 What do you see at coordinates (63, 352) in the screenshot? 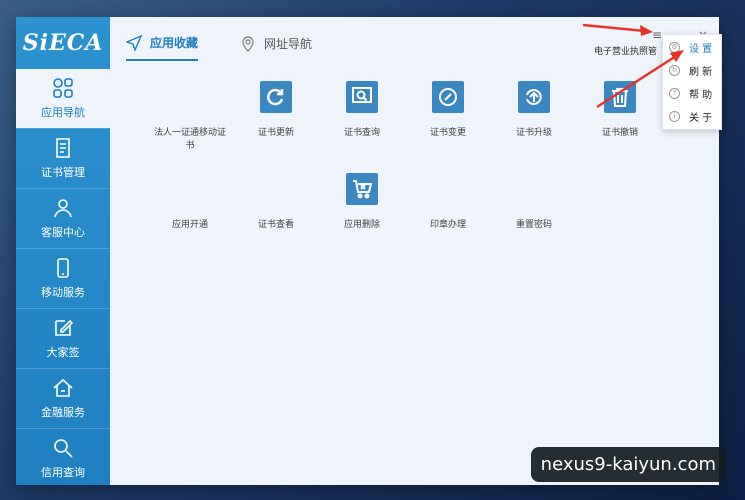
I see `sidebar-item-label: 大家签` at bounding box center [63, 352].